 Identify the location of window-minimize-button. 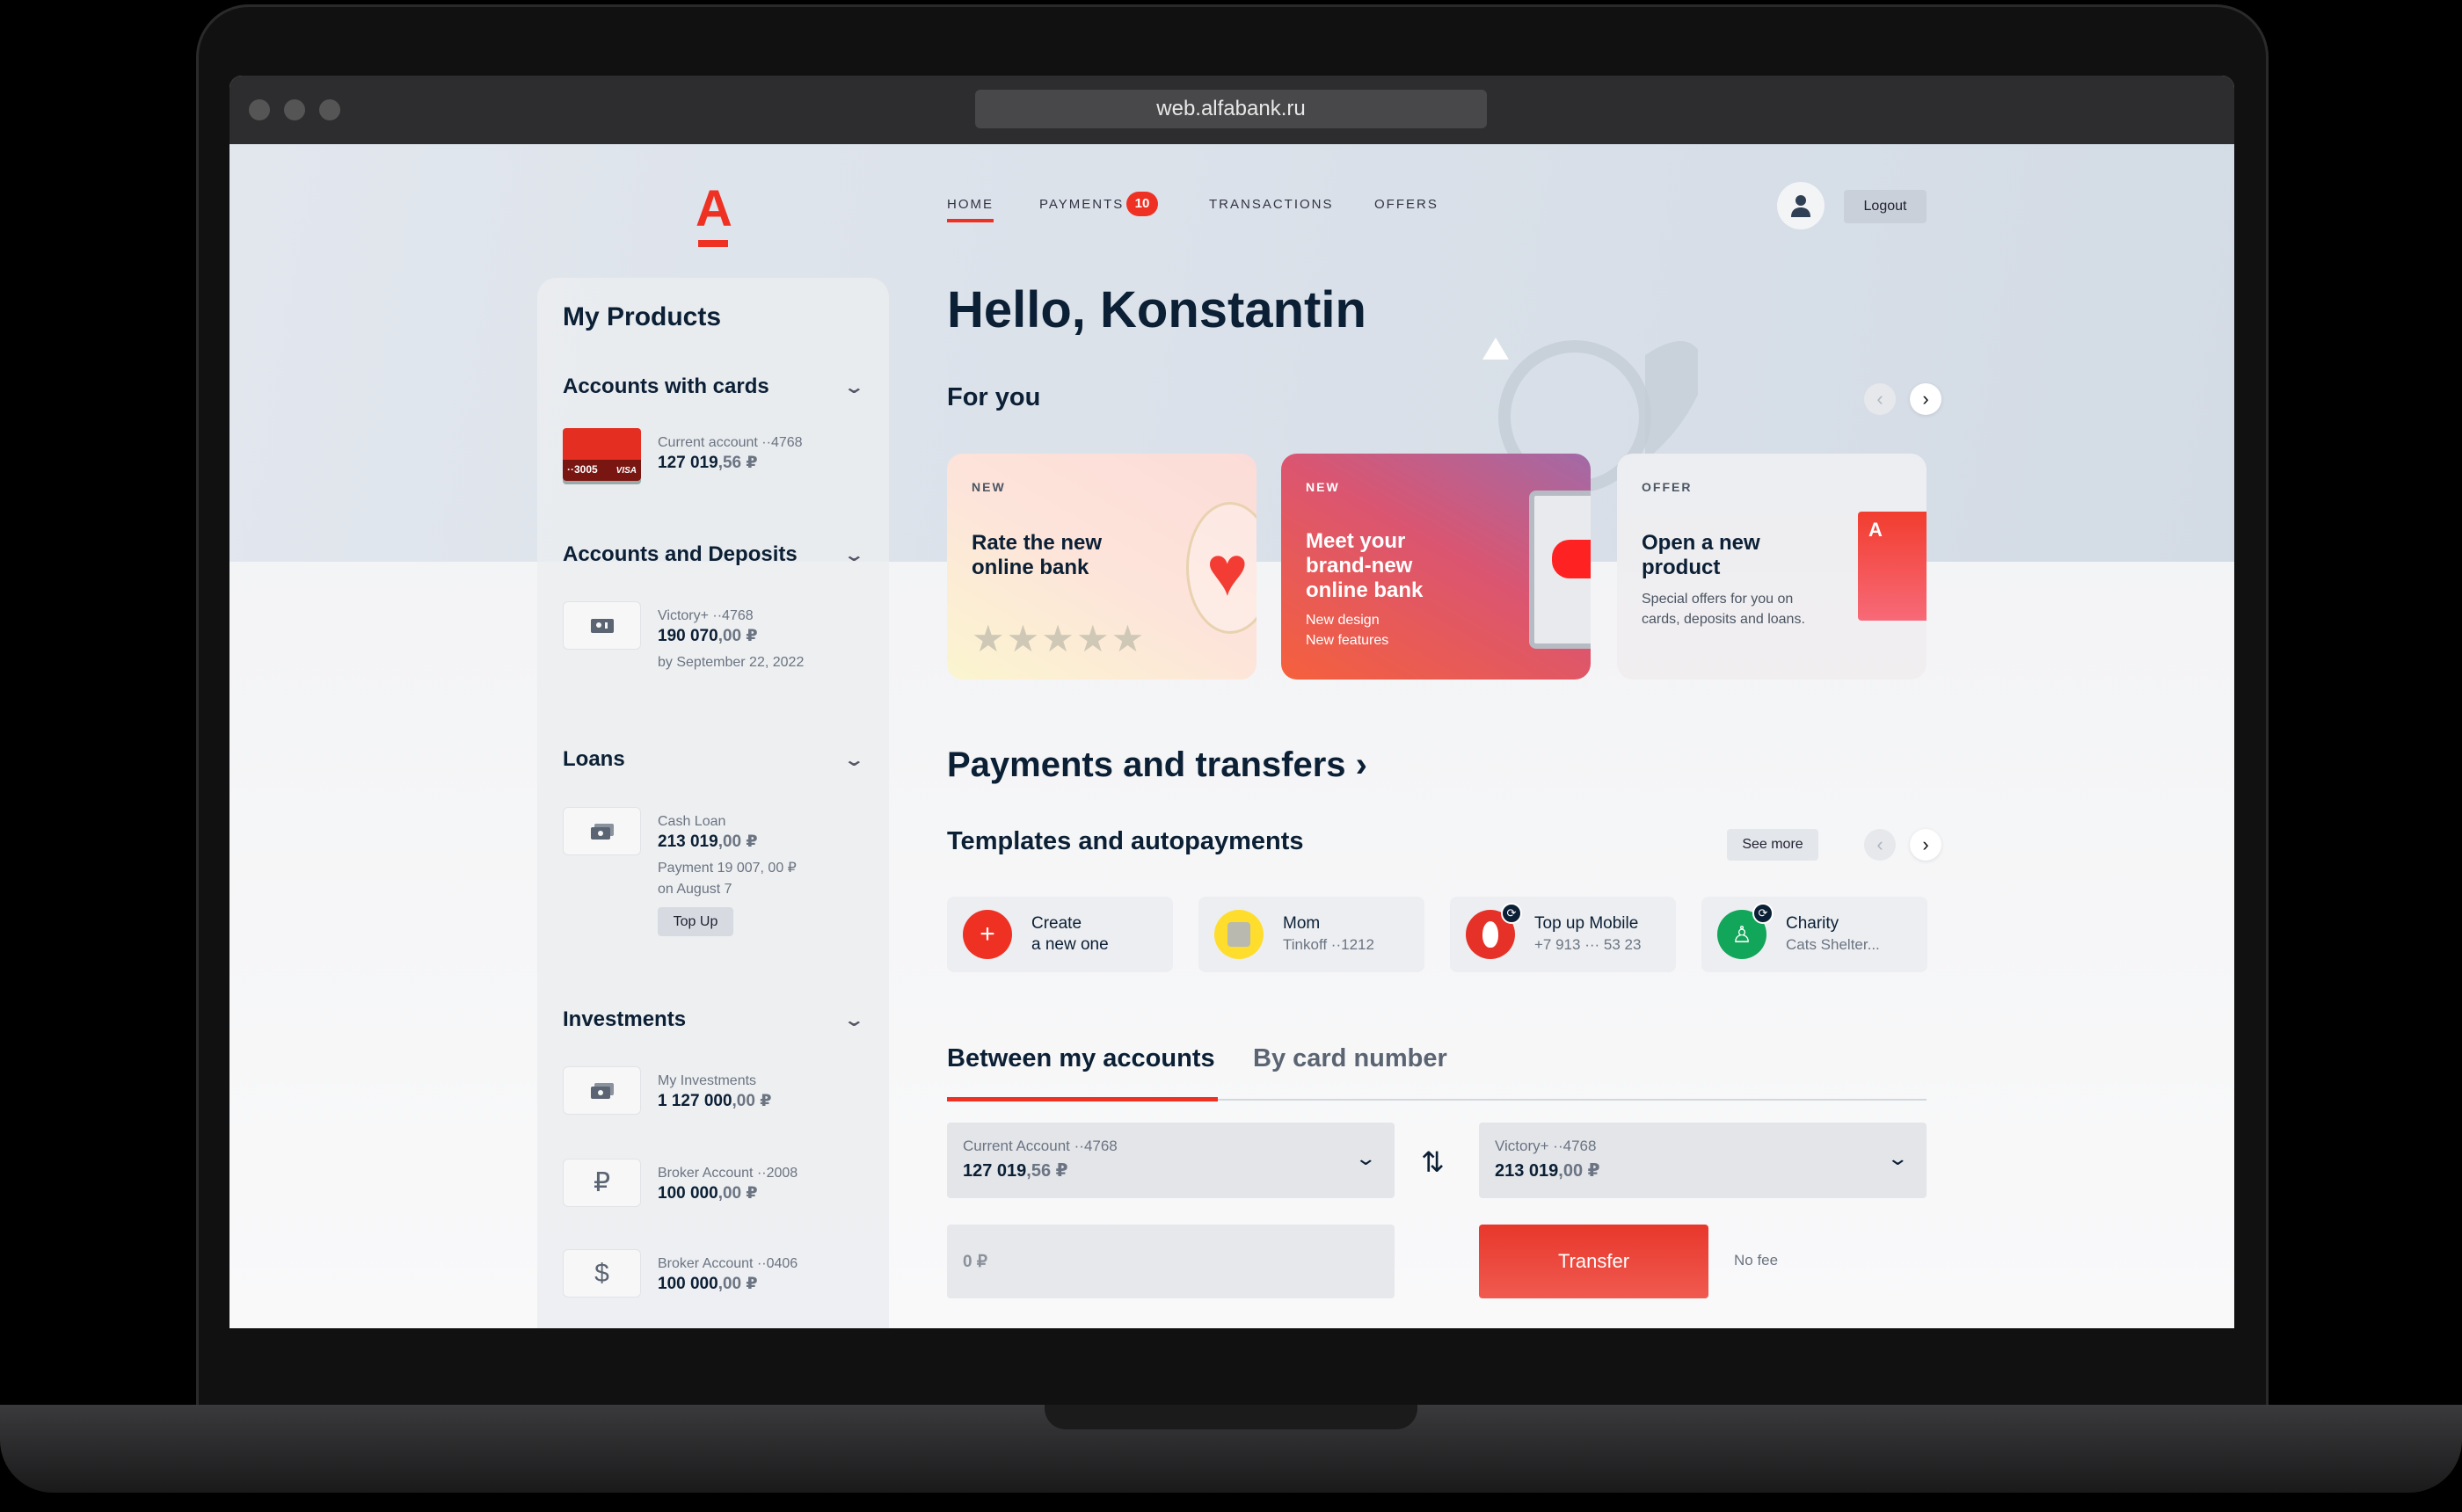
(294, 110).